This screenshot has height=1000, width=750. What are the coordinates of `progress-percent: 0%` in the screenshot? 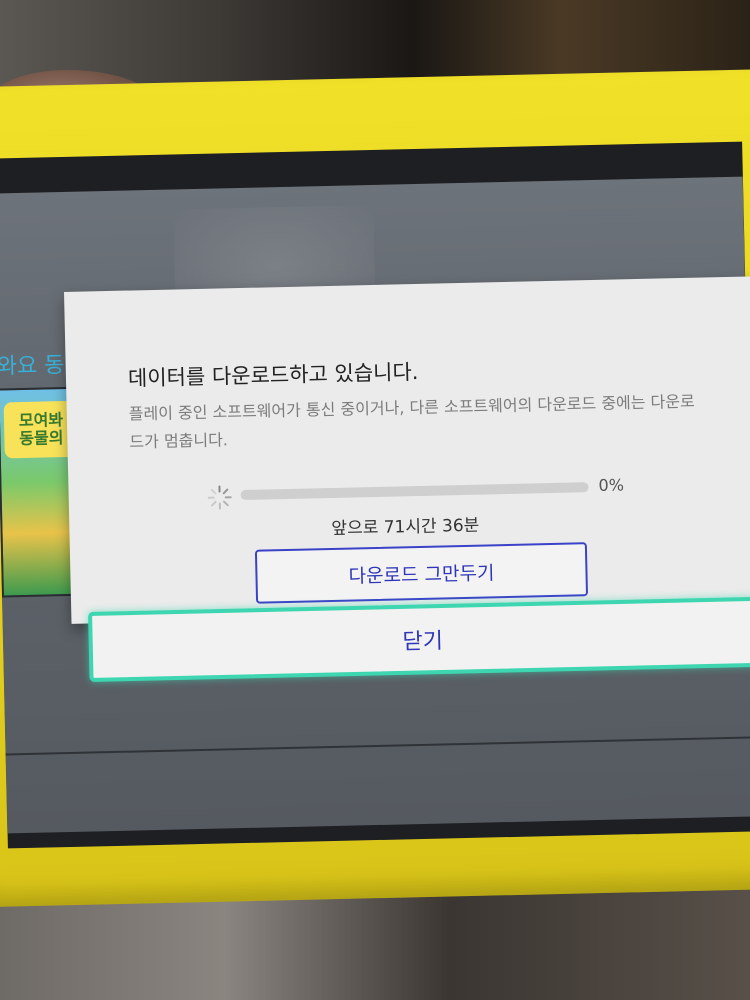 It's located at (611, 485).